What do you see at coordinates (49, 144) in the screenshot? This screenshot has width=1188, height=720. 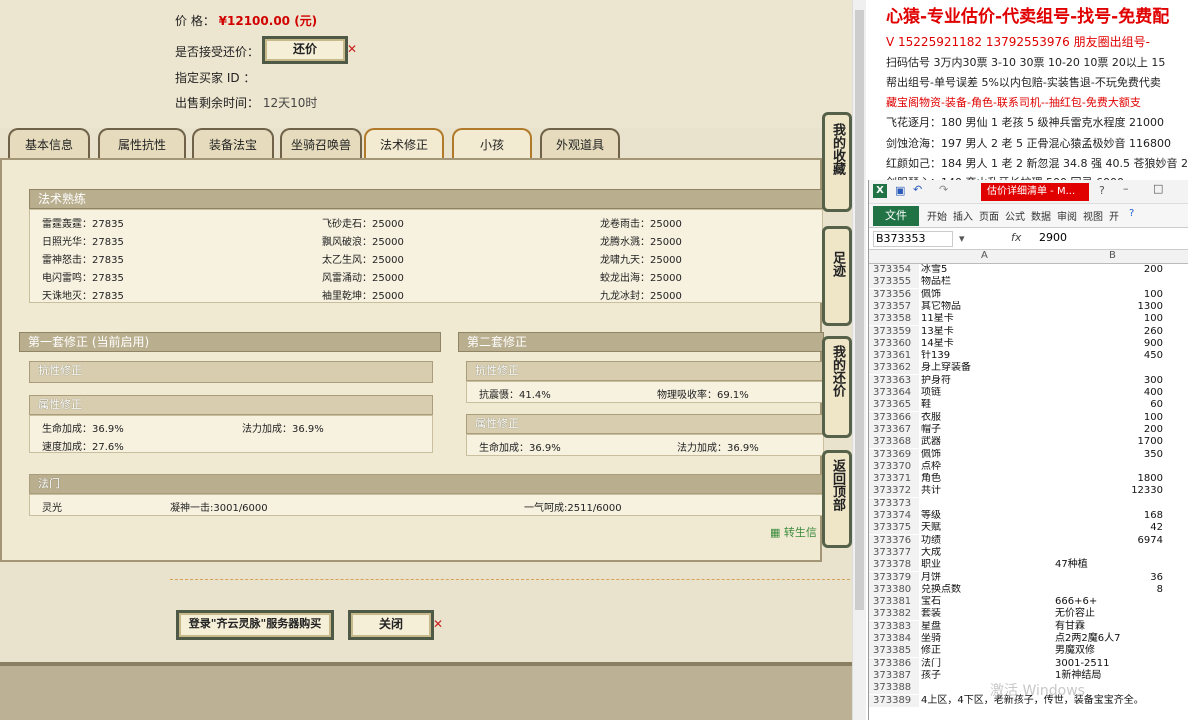 I see `tab-basic-info: 基本信息` at bounding box center [49, 144].